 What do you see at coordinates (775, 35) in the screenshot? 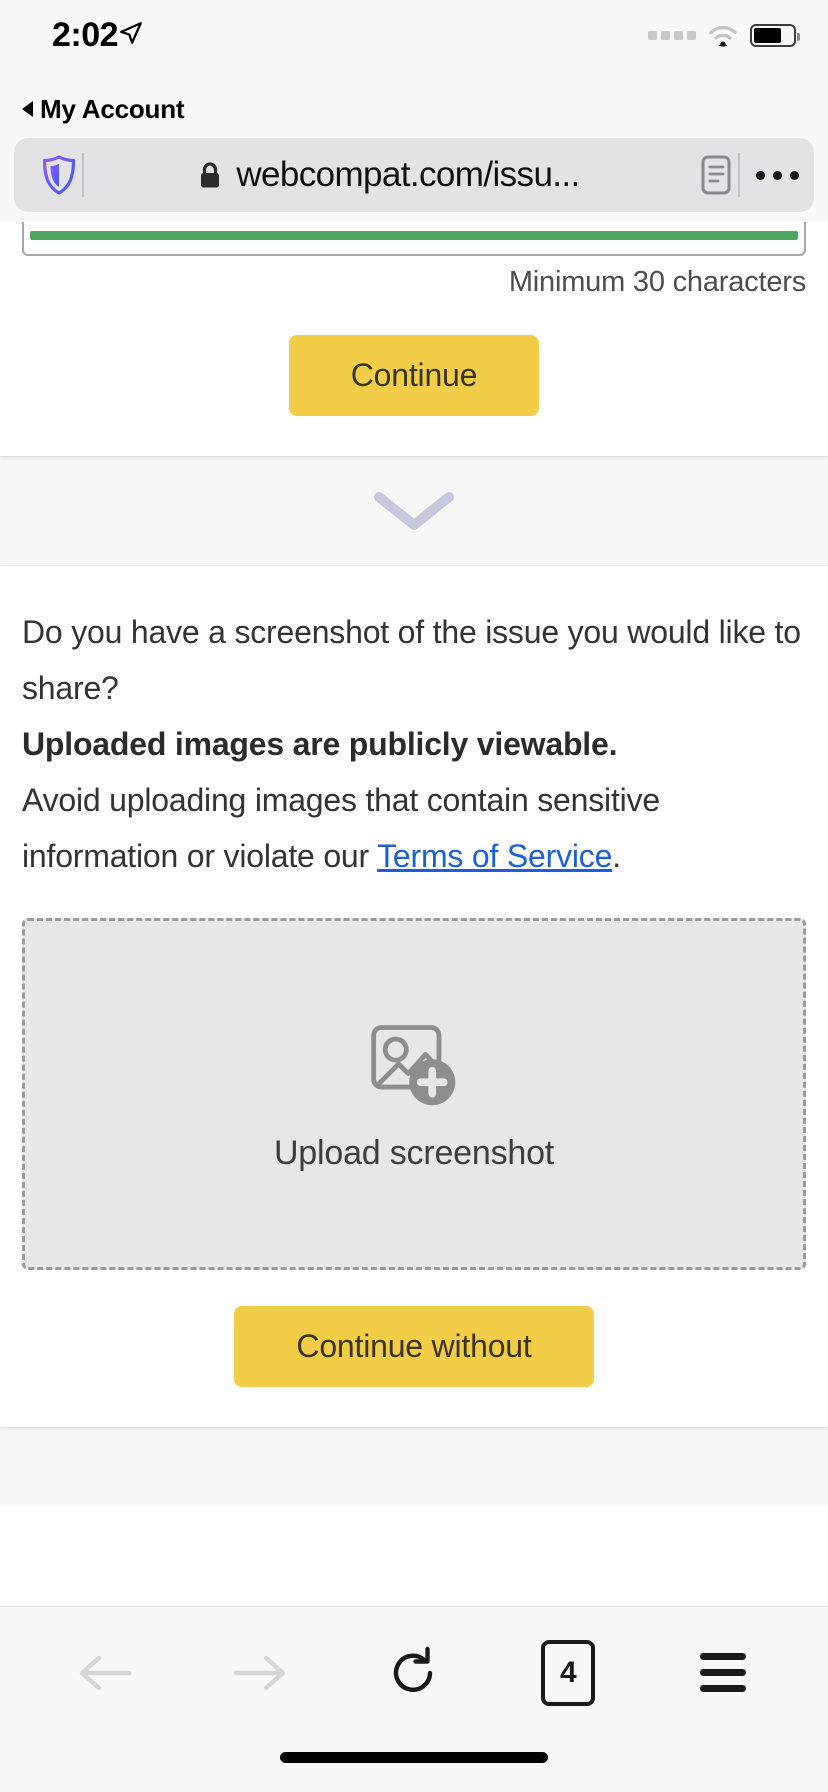
I see `battery-icon` at bounding box center [775, 35].